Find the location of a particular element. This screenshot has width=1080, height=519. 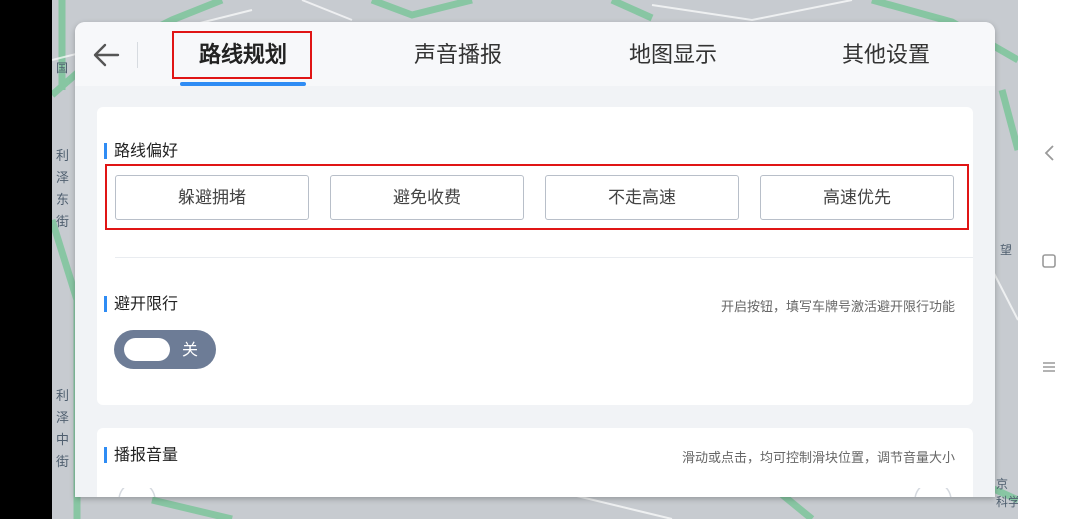

map-label: 京 is located at coordinates (1002, 484).